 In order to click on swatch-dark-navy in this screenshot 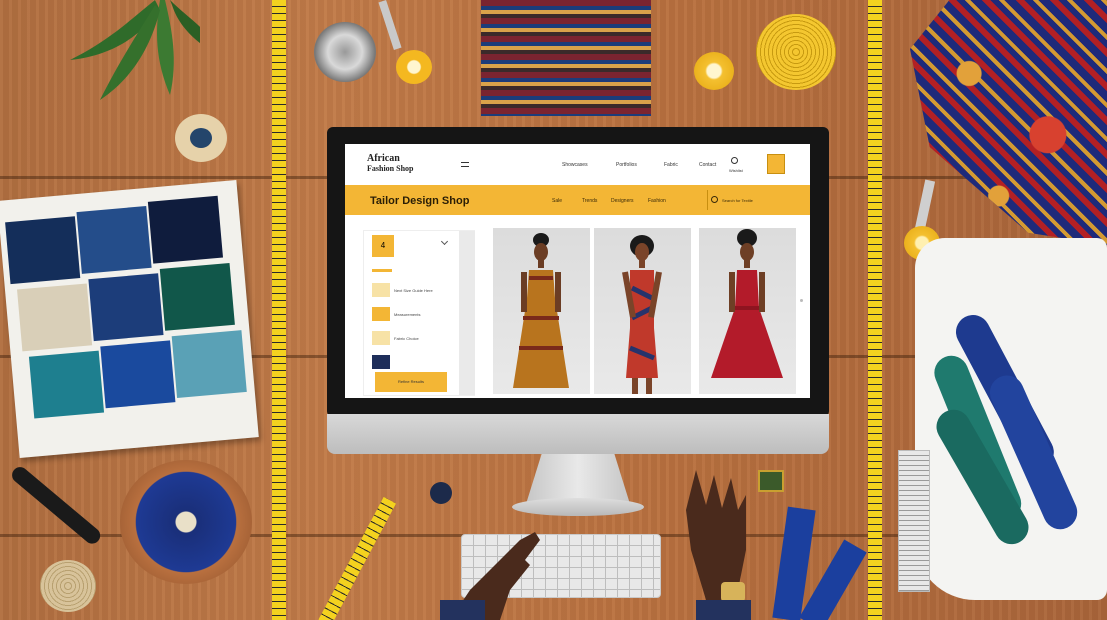, I will do `click(185, 229)`.